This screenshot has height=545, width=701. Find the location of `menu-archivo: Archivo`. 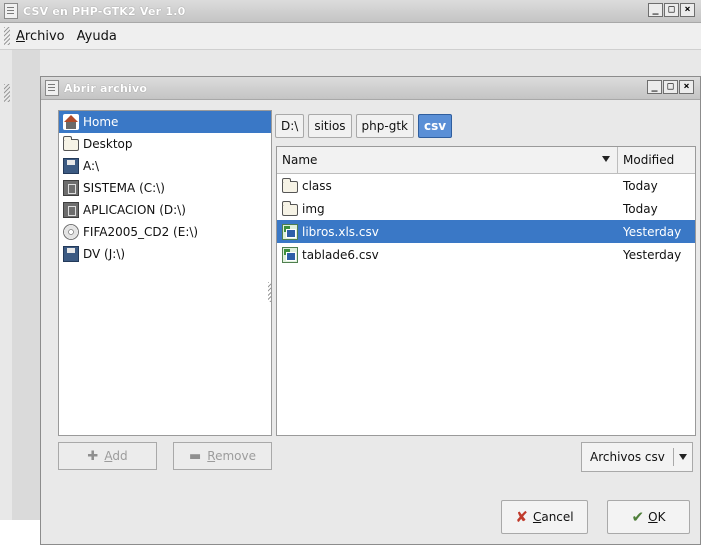

menu-archivo: Archivo is located at coordinates (40, 36).